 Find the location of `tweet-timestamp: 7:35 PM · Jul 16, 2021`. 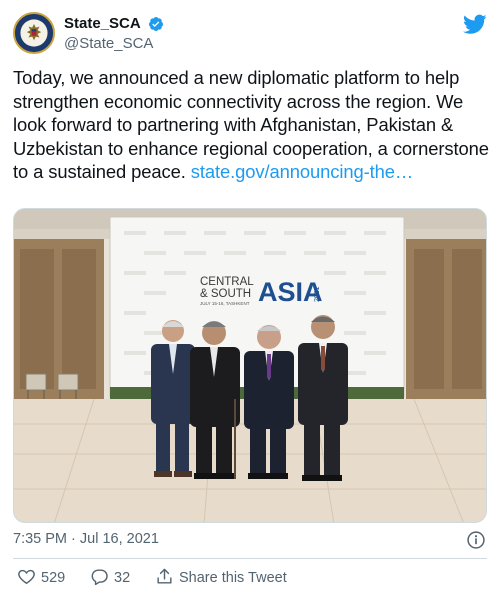

tweet-timestamp: 7:35 PM · Jul 16, 2021 is located at coordinates (86, 539).